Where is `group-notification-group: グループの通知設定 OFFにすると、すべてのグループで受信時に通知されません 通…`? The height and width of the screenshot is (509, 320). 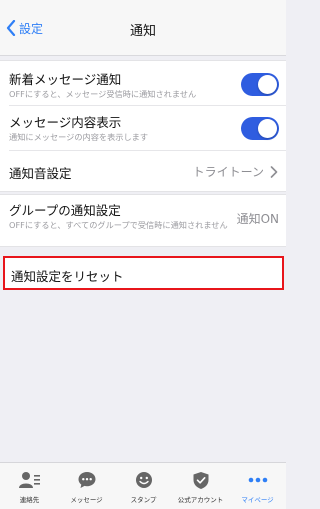 group-notification-group: グループの通知設定 OFFにすると、すべてのグループで受信時に通知されません 通… is located at coordinates (143, 220).